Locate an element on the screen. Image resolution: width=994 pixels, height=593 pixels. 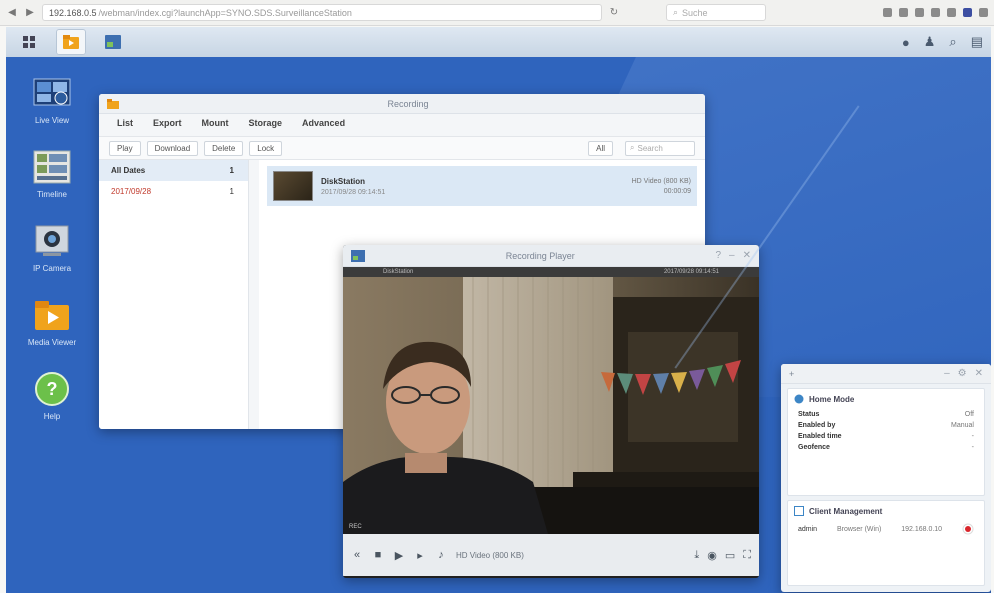
url-host: 192.168.0.5 is located at coordinates (73, 12).